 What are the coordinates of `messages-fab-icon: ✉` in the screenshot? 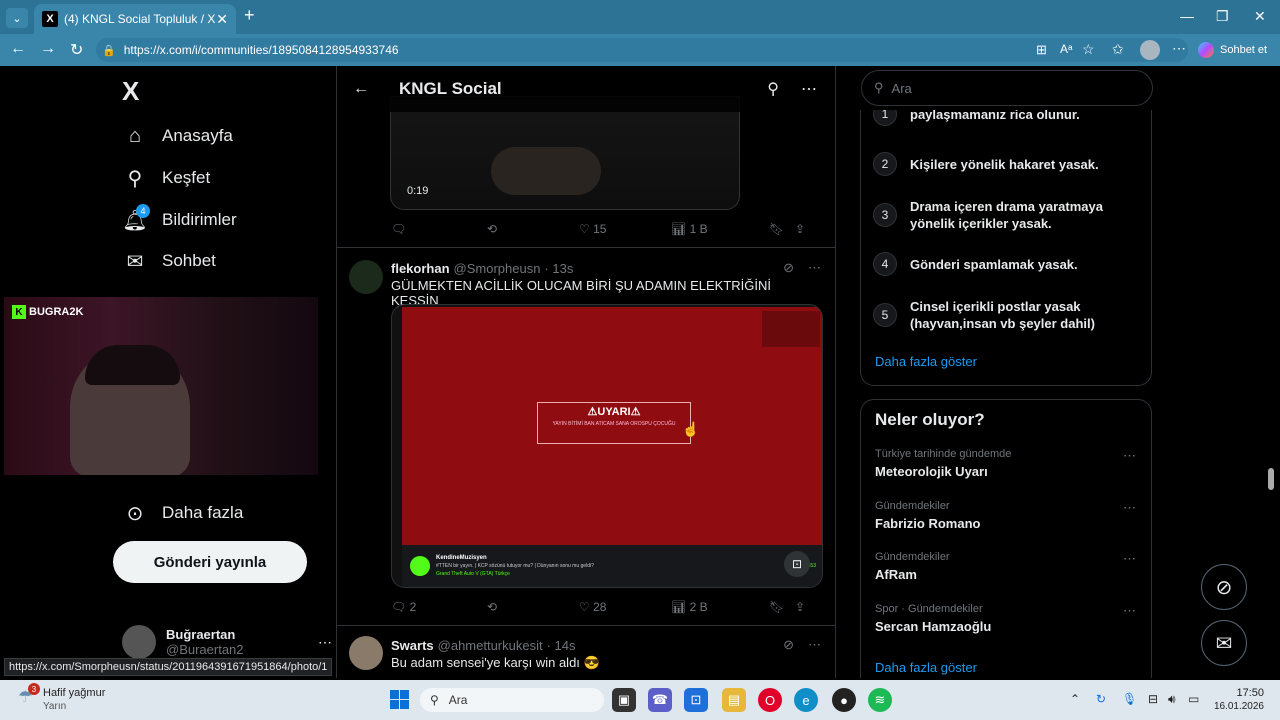 It's located at (1224, 643).